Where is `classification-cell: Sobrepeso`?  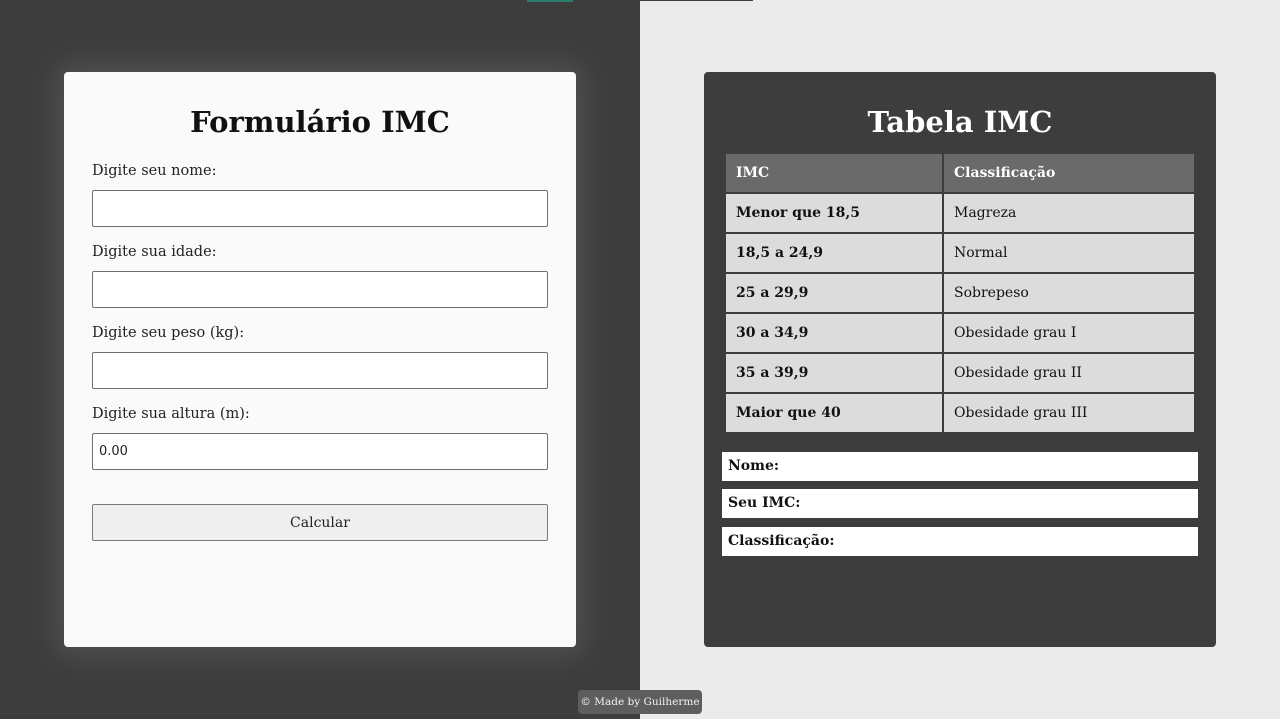
classification-cell: Sobrepeso is located at coordinates (1069, 293).